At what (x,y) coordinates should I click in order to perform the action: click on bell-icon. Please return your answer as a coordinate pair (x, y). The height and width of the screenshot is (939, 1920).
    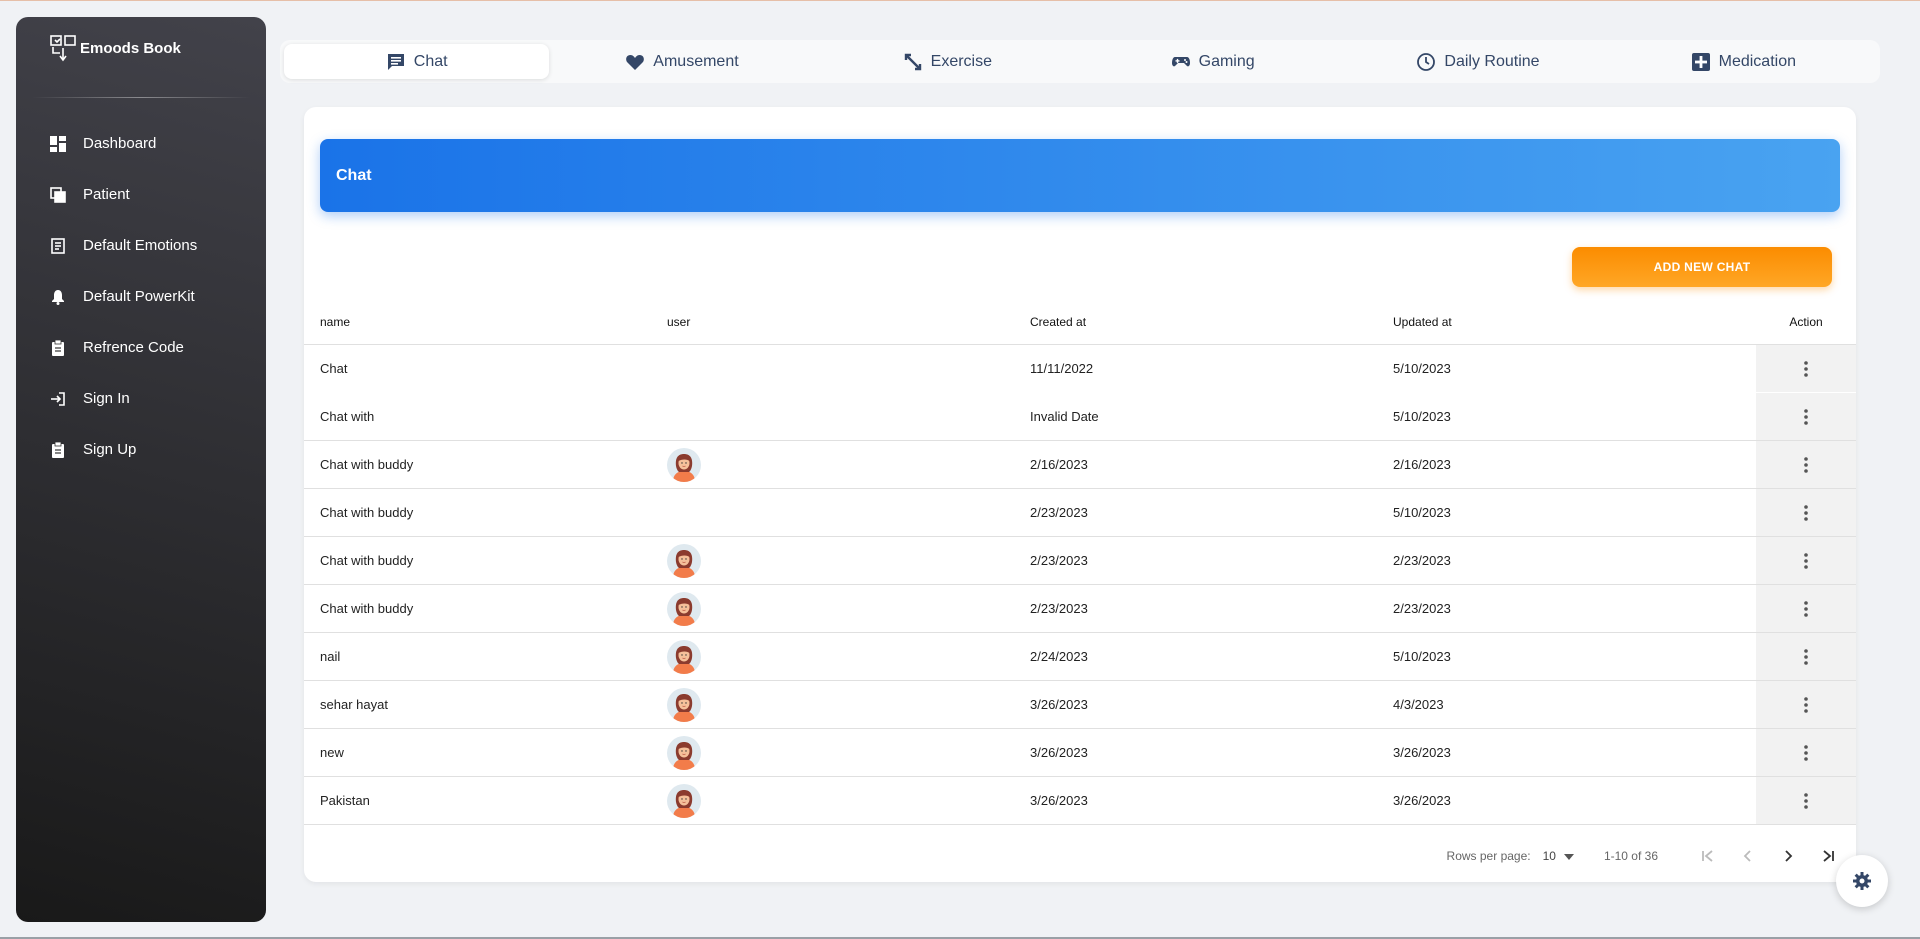
    Looking at the image, I should click on (58, 297).